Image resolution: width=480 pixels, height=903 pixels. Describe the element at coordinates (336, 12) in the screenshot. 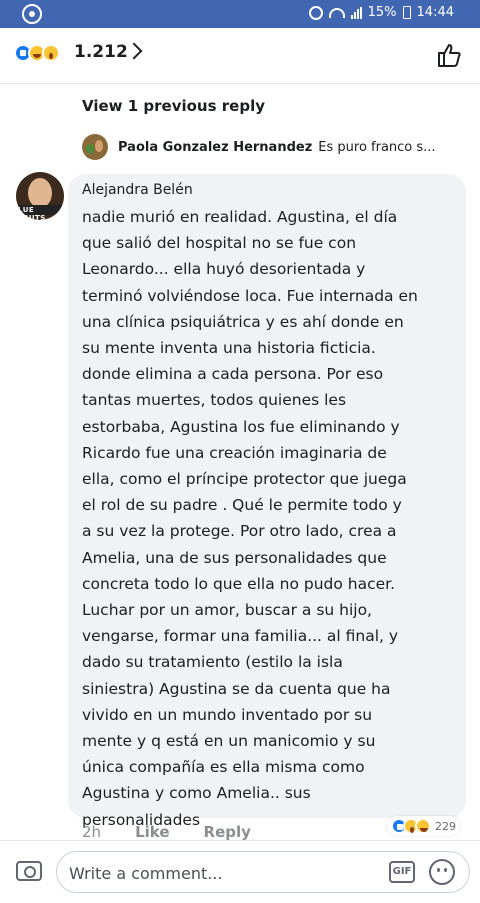

I see `wifi-icon` at that location.